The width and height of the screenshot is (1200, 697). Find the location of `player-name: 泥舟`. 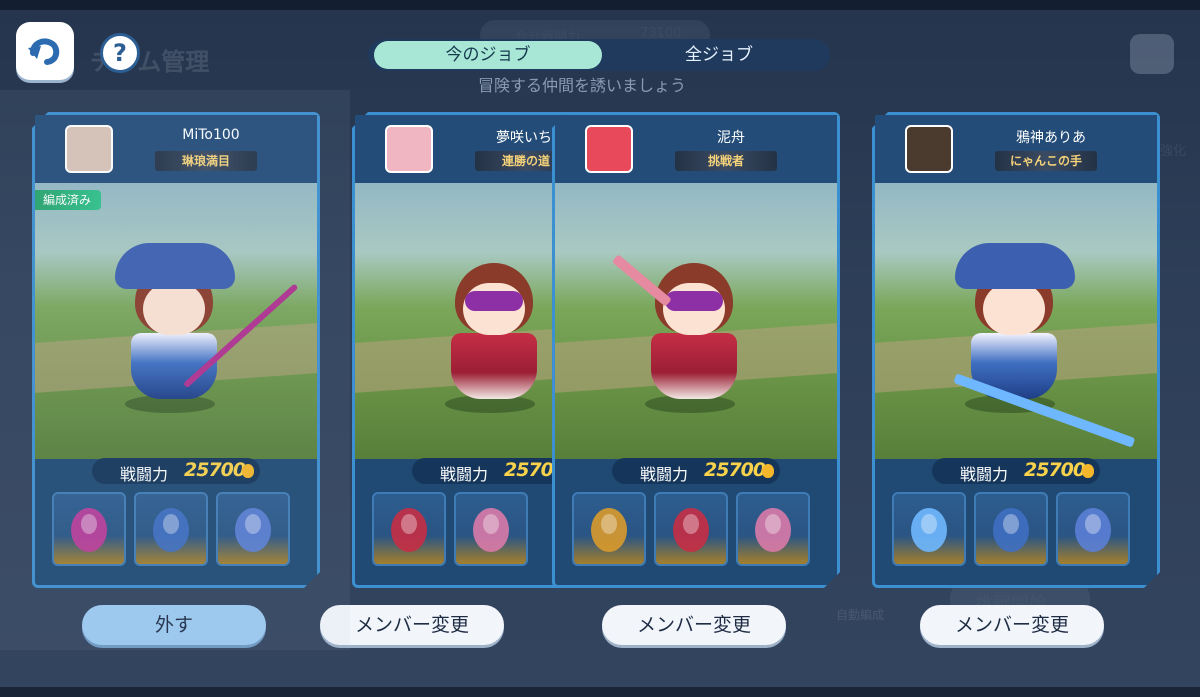

player-name: 泥舟 is located at coordinates (731, 138).